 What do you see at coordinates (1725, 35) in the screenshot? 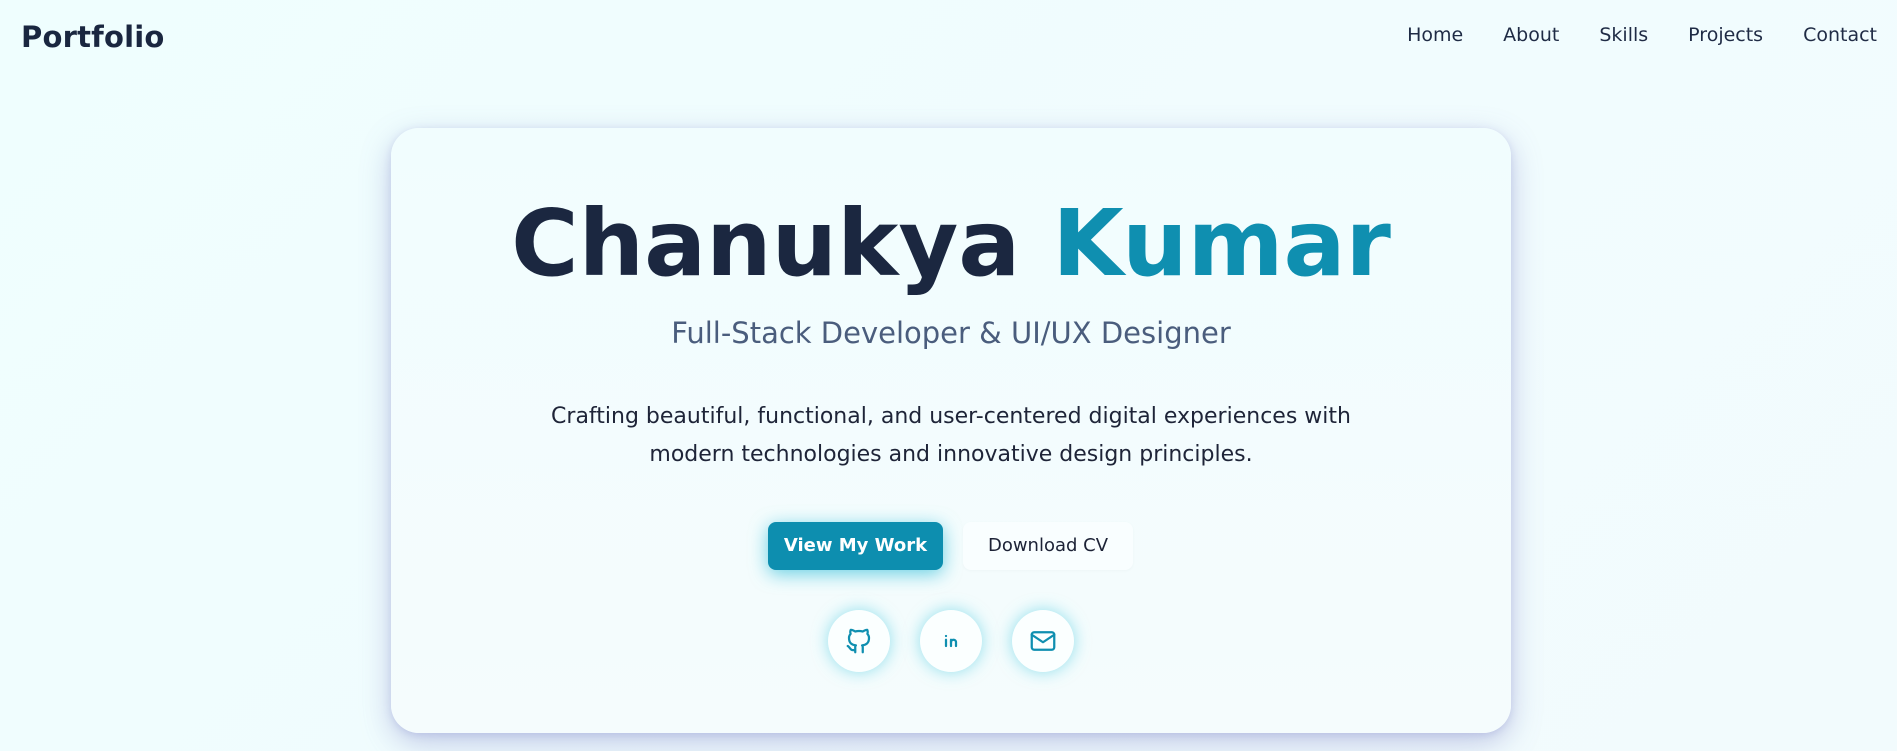
I see `nav-item-projects: Projects` at bounding box center [1725, 35].